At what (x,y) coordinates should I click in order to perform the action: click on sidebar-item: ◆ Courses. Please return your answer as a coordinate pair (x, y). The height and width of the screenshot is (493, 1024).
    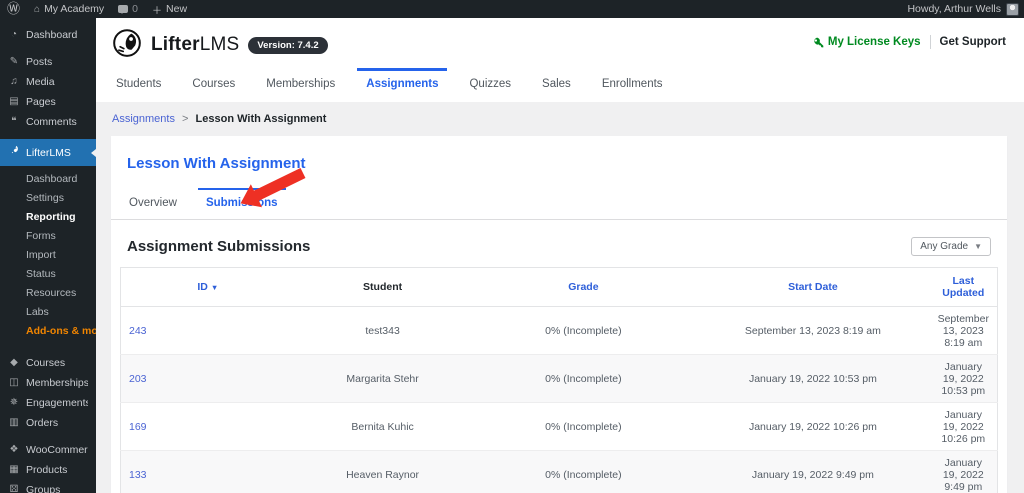
    Looking at the image, I should click on (48, 363).